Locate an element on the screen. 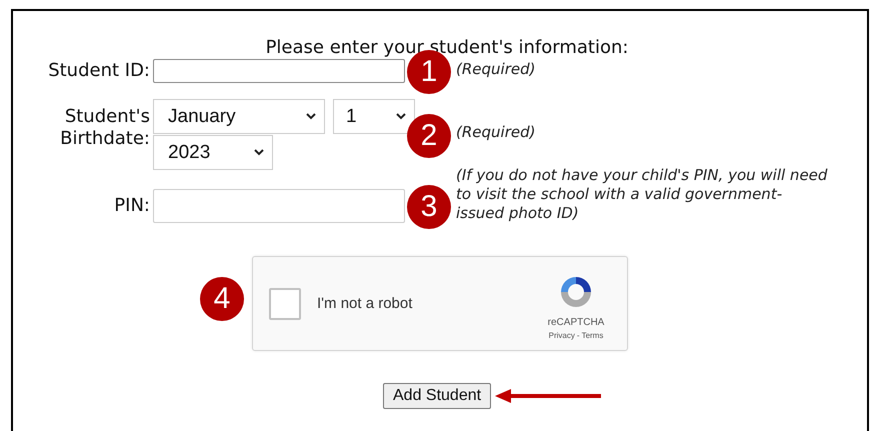  callout-number: 3 is located at coordinates (429, 207).